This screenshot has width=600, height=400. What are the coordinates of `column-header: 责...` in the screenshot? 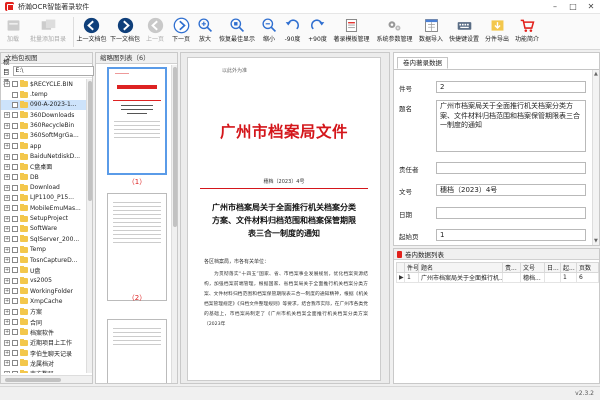 It's located at (511, 267).